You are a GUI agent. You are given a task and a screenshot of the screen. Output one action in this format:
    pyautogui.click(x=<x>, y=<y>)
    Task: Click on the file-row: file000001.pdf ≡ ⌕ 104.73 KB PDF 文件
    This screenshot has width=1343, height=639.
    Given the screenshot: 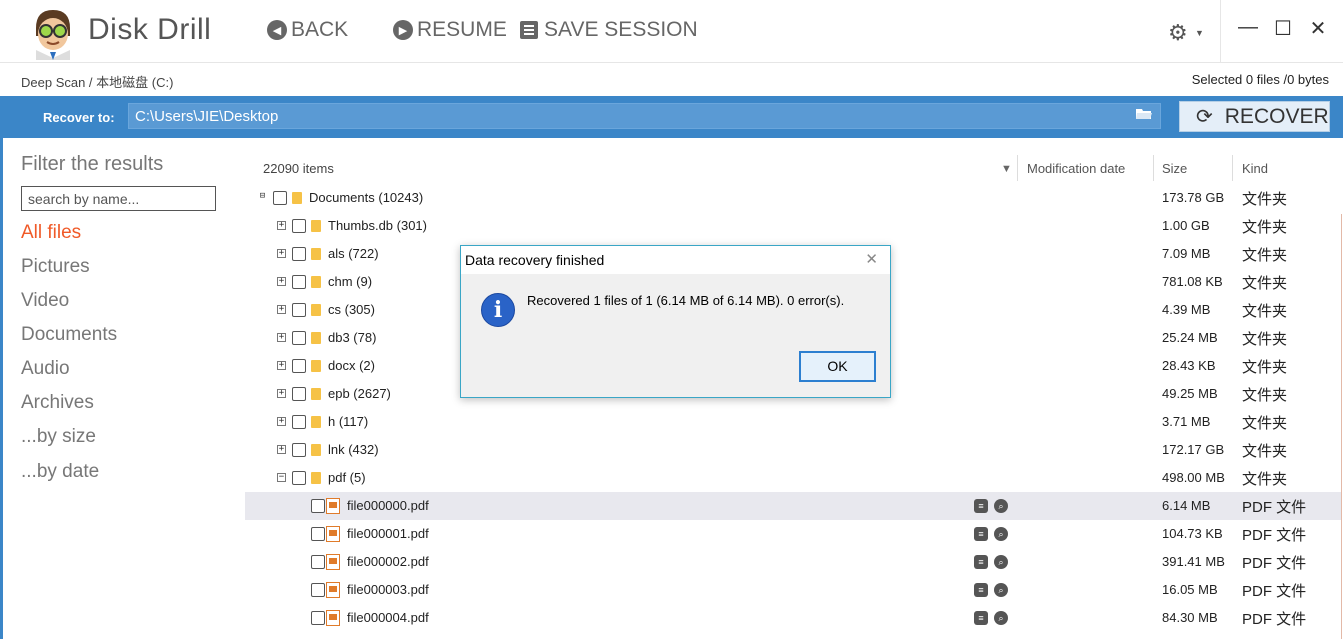 What is the action you would take?
    pyautogui.click(x=793, y=534)
    